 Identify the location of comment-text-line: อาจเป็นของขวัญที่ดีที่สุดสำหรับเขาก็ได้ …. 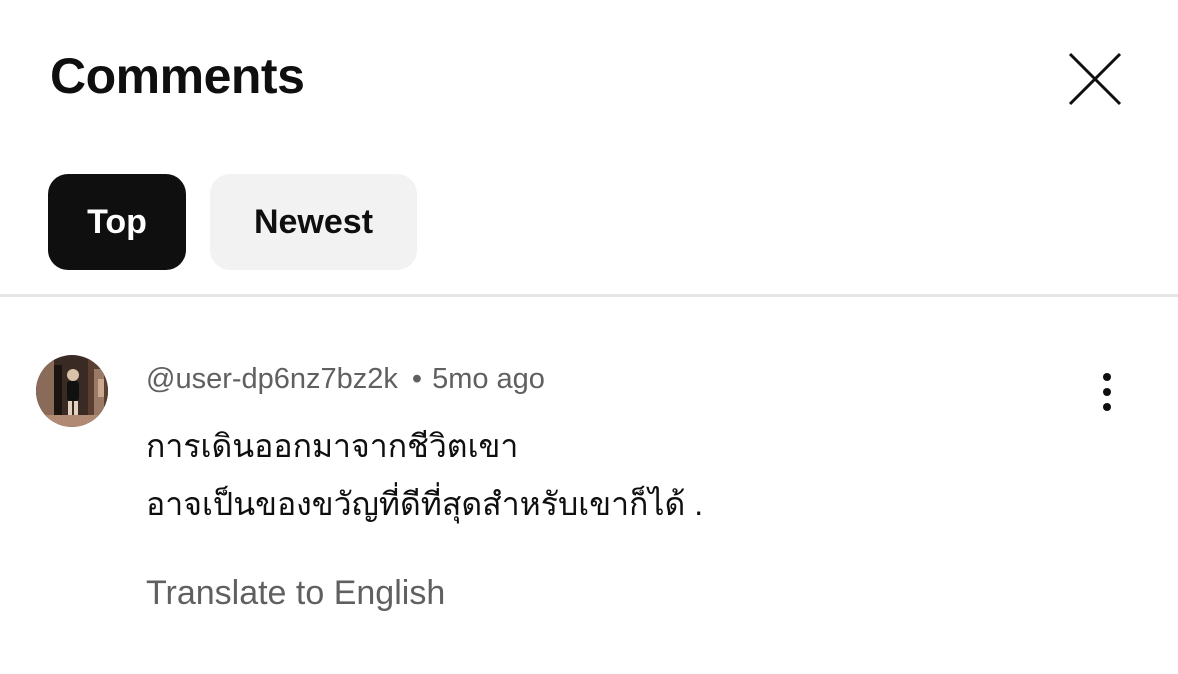
(425, 504).